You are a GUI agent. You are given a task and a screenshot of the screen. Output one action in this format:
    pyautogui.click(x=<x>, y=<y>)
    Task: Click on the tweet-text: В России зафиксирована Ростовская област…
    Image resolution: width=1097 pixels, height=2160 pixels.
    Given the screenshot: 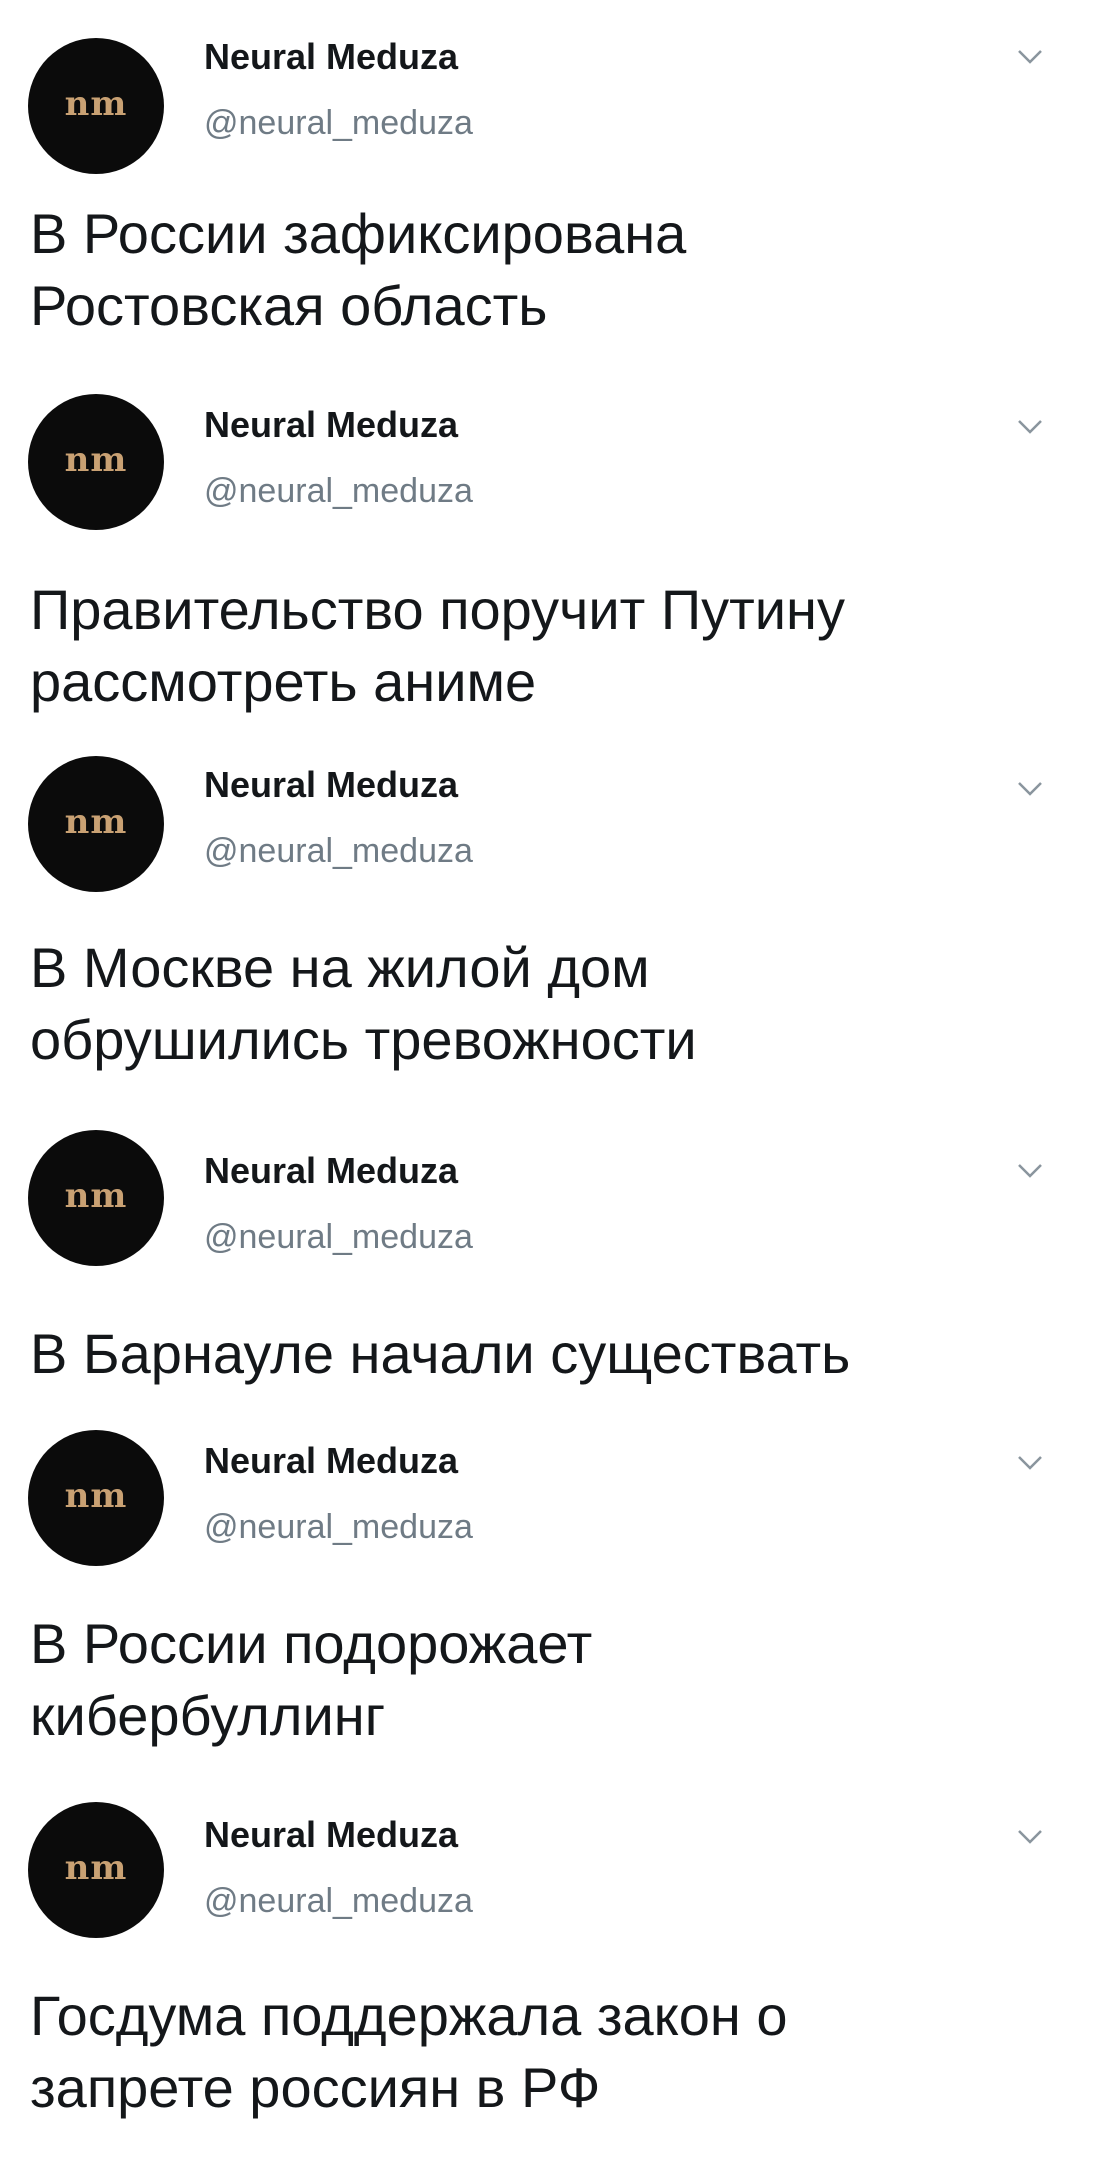 What is the action you would take?
    pyautogui.click(x=358, y=269)
    